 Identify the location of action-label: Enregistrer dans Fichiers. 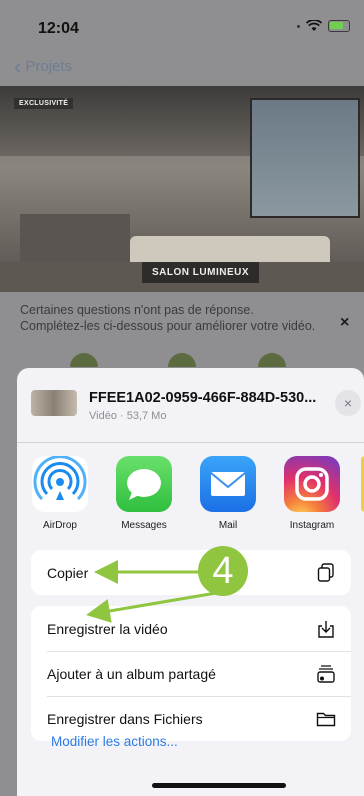
(125, 718).